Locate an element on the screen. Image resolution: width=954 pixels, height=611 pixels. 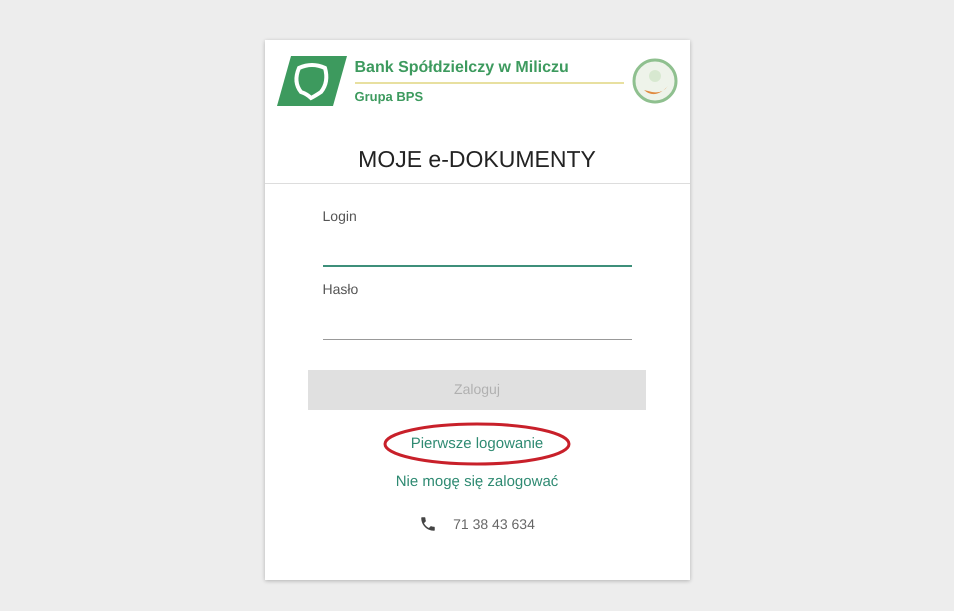
field-label: Hasło is located at coordinates (341, 289).